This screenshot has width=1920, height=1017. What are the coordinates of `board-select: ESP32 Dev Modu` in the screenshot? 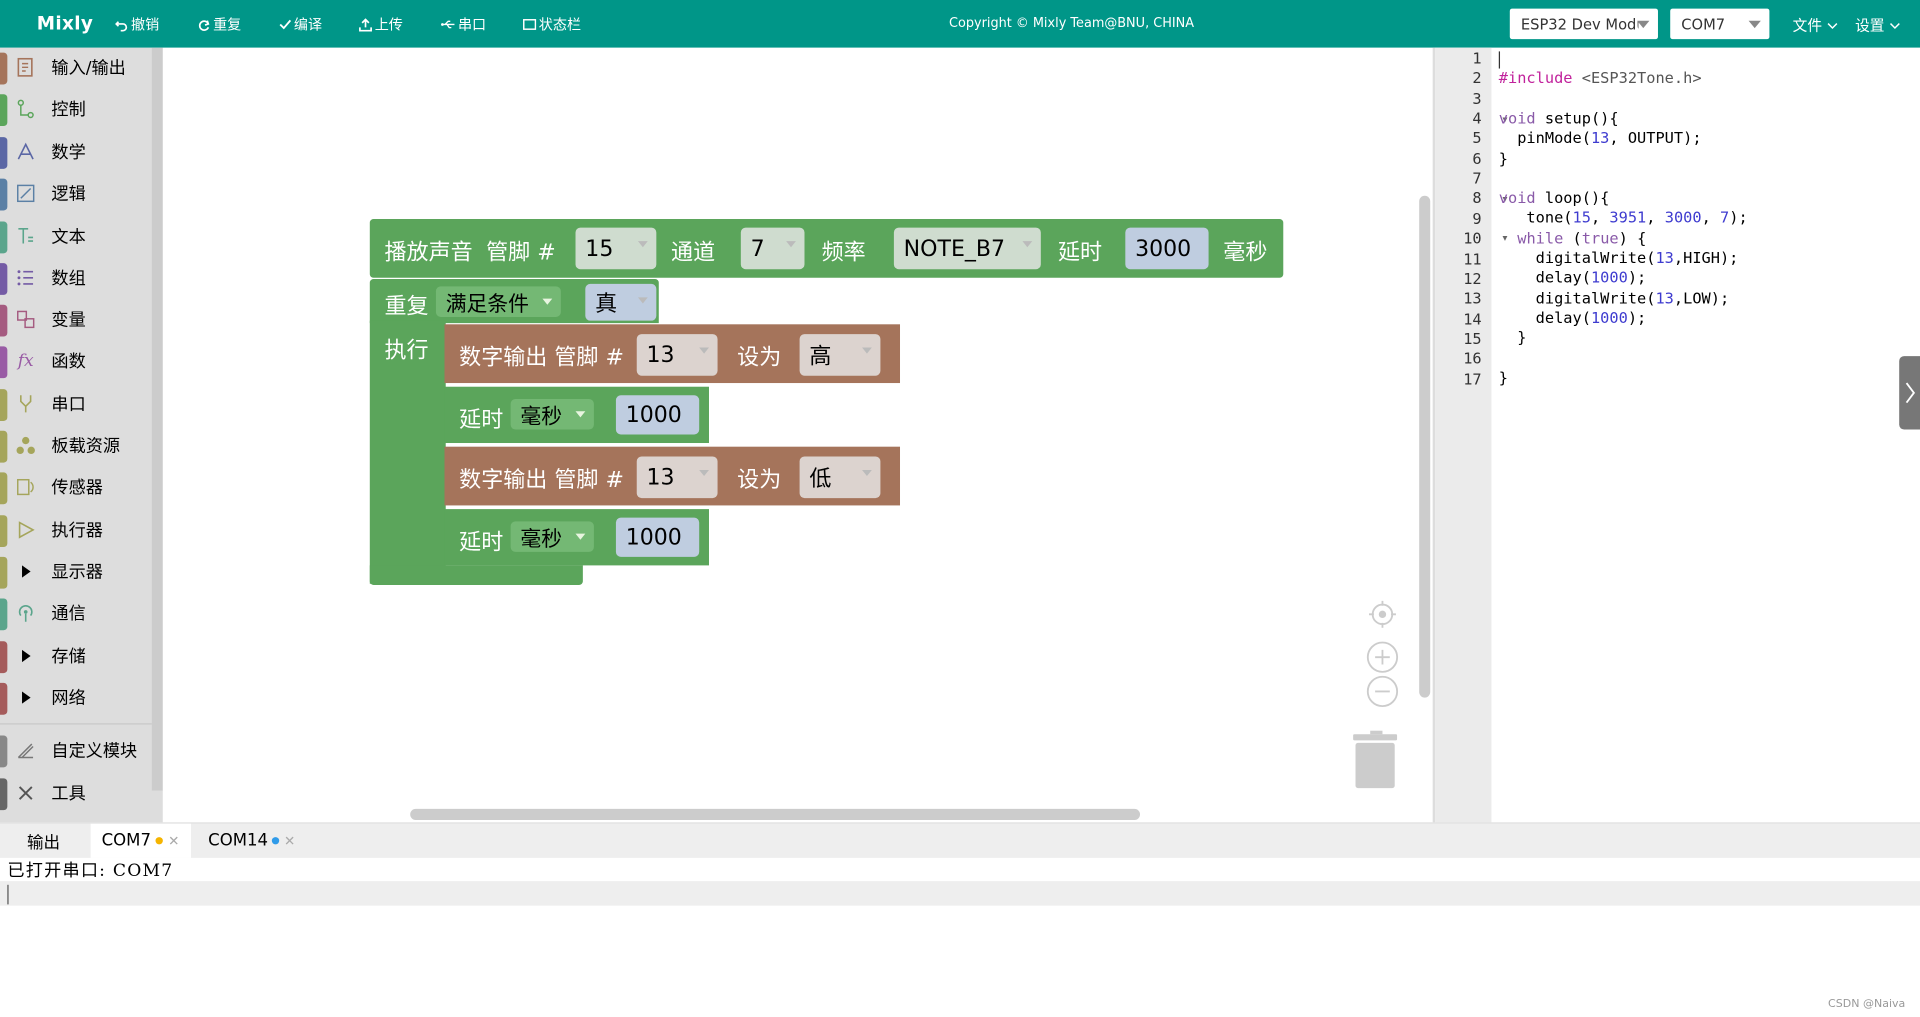 It's located at (1583, 24).